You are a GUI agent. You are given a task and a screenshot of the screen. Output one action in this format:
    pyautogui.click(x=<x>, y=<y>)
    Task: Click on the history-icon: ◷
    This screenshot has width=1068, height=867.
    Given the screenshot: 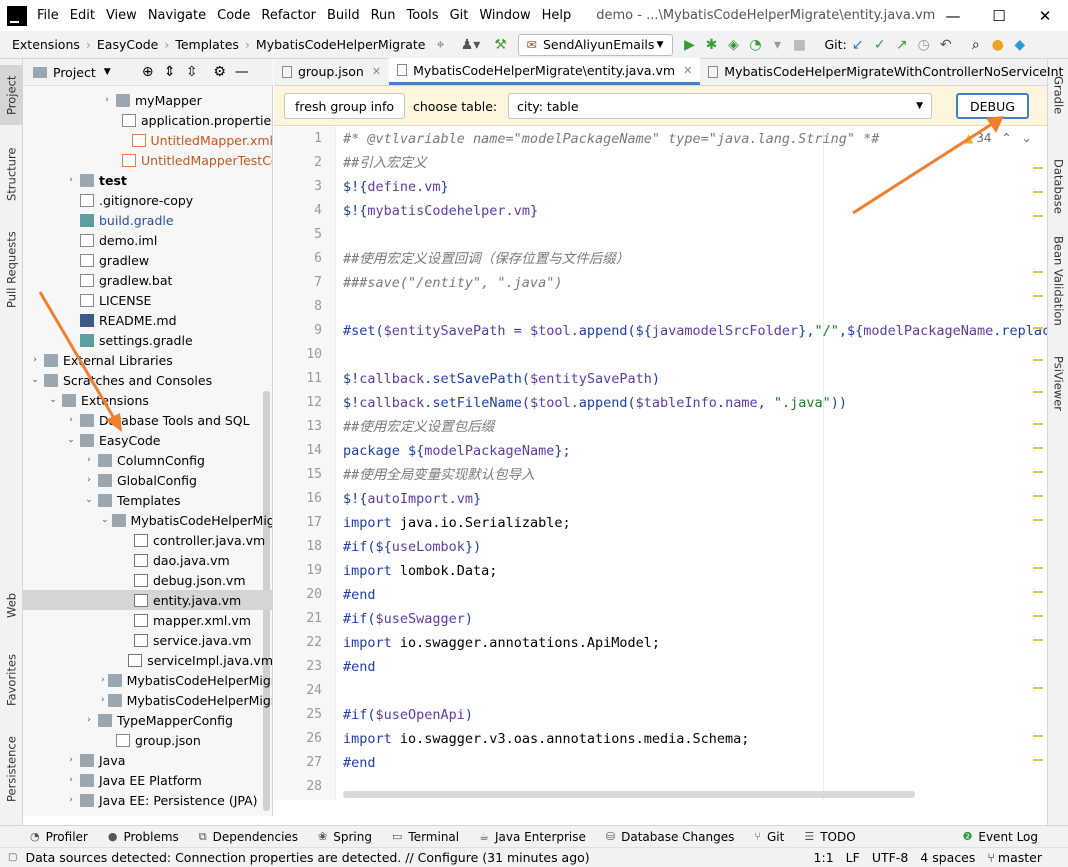 What is the action you would take?
    pyautogui.click(x=924, y=45)
    